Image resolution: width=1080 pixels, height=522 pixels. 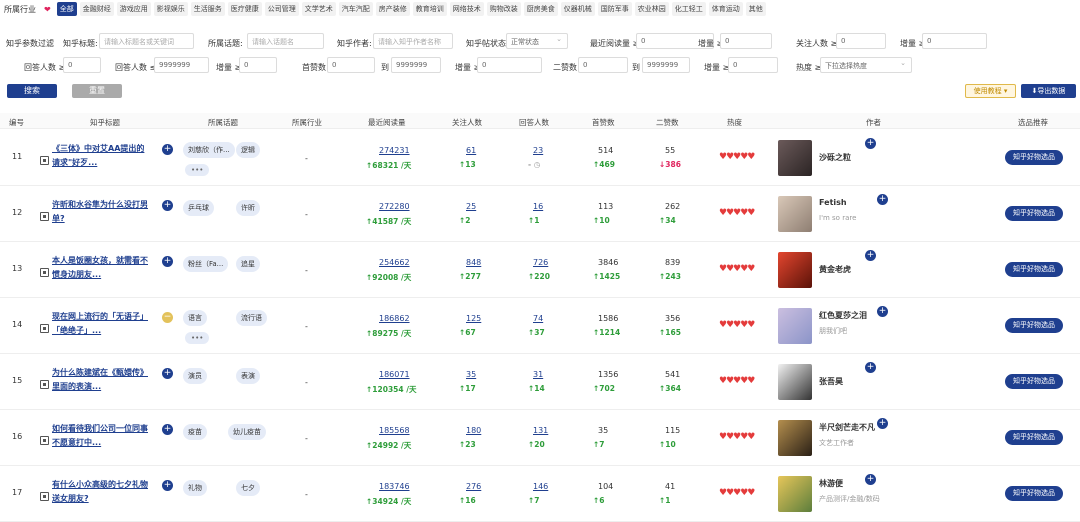 What do you see at coordinates (538, 374) in the screenshot?
I see `answers-value: 31` at bounding box center [538, 374].